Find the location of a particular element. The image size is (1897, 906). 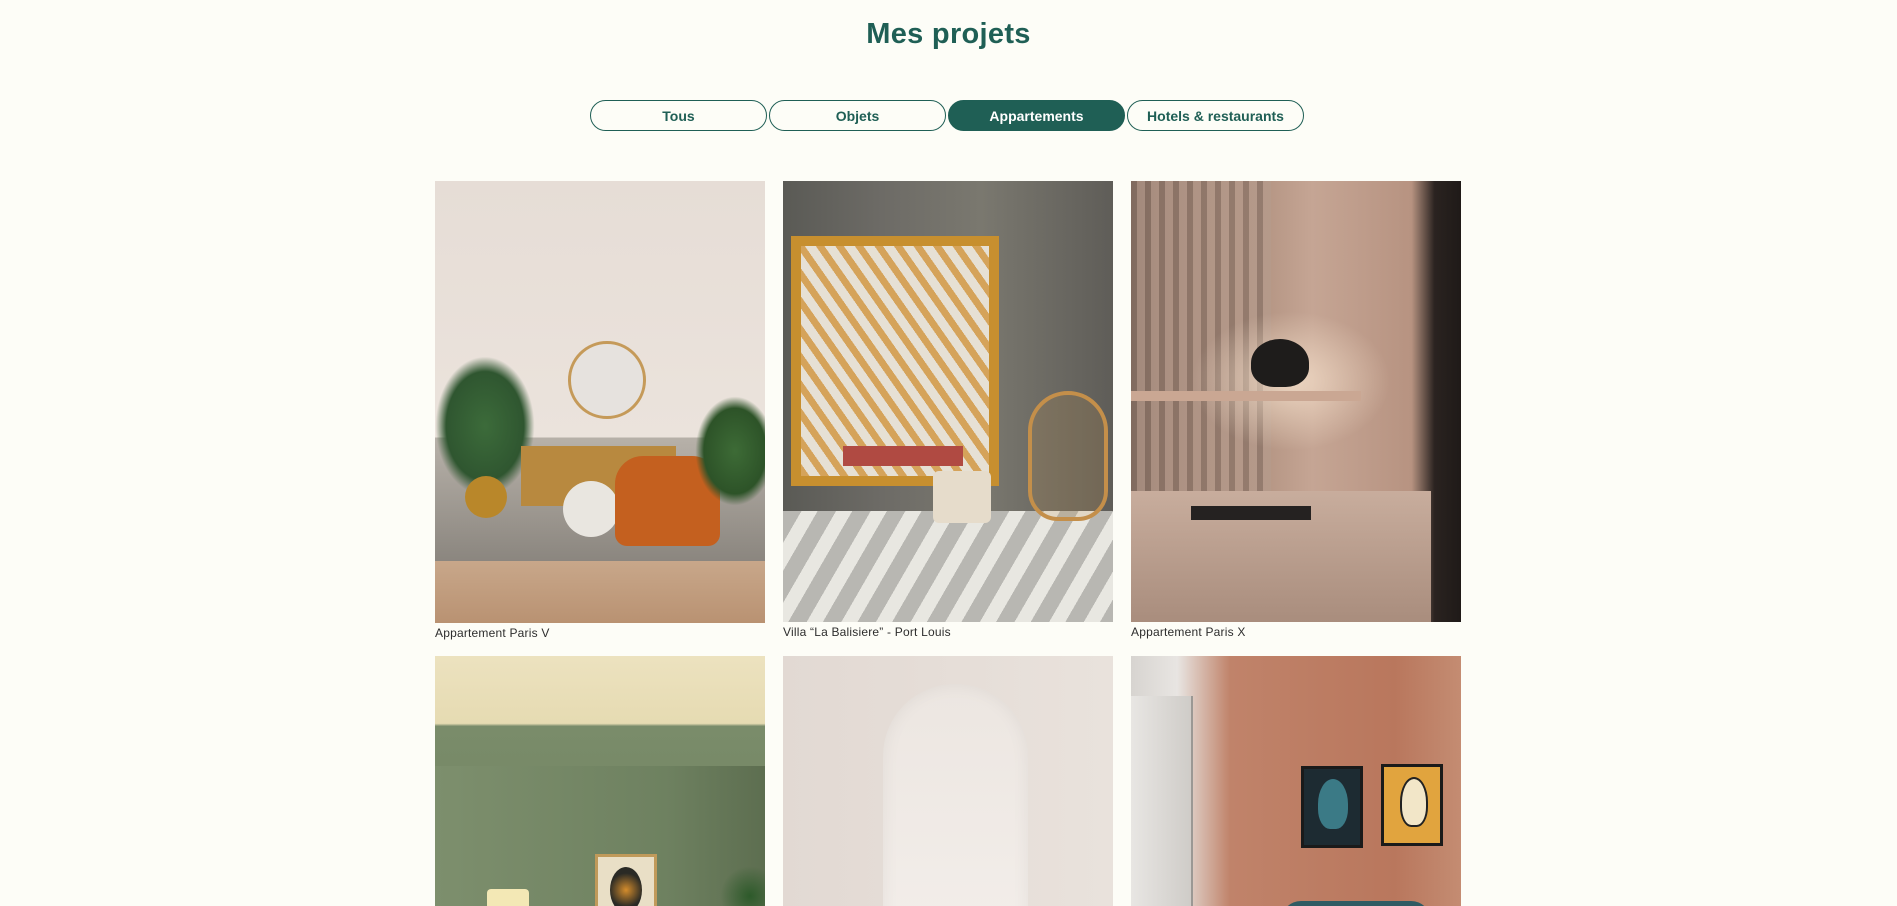

filter-hotels-restaurants-button: Hotels & restaurants is located at coordinates (1215, 115).